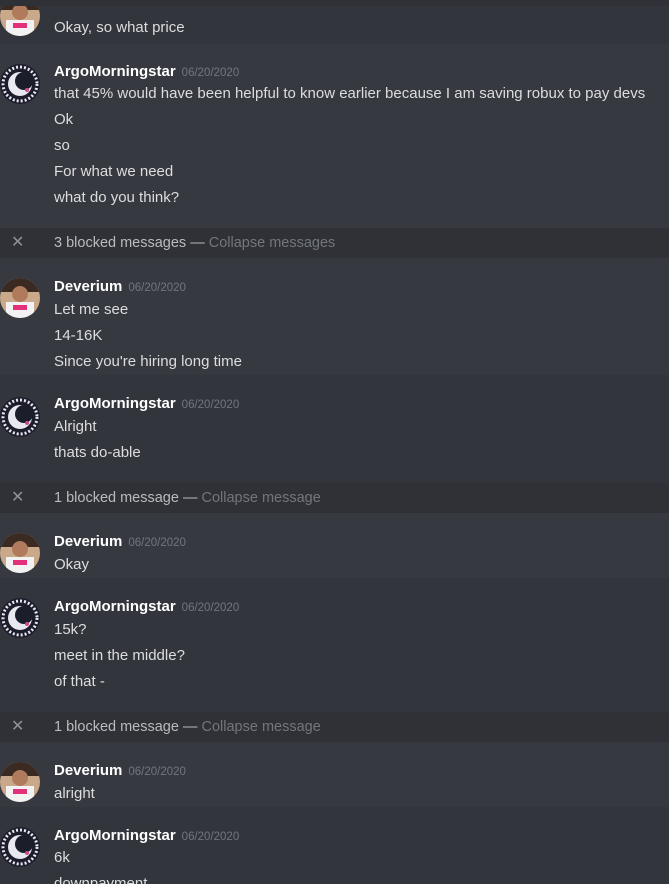 This screenshot has width=669, height=884. I want to click on message-text: Ok, so click(64, 119).